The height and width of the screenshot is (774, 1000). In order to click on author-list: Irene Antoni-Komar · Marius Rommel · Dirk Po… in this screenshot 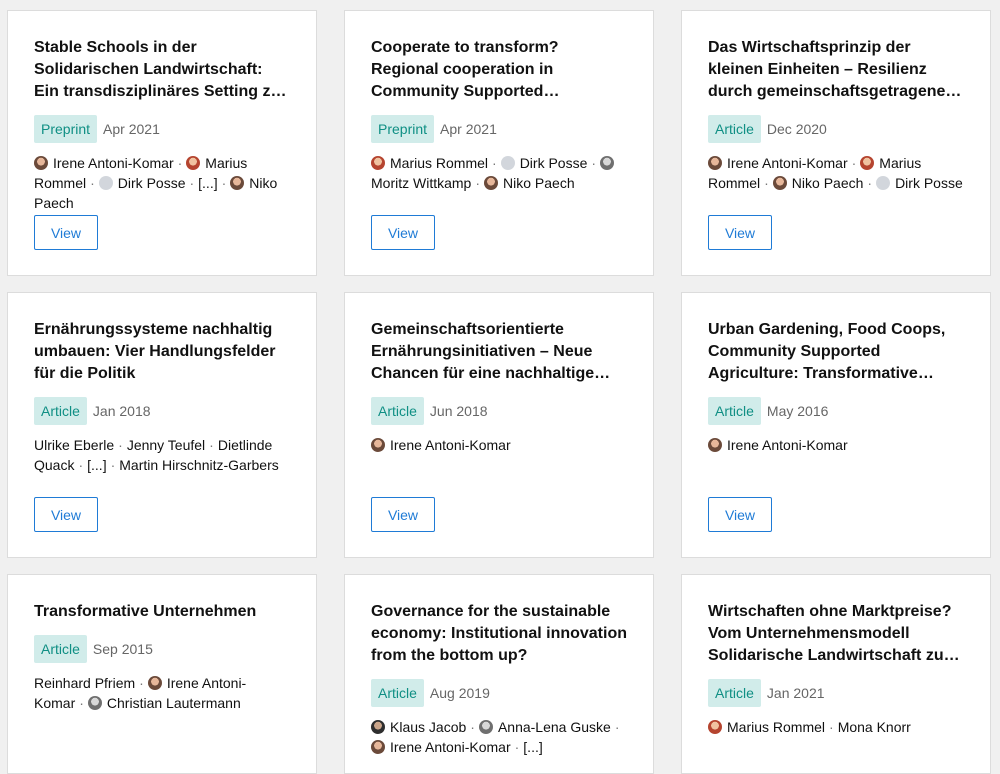, I will do `click(162, 183)`.